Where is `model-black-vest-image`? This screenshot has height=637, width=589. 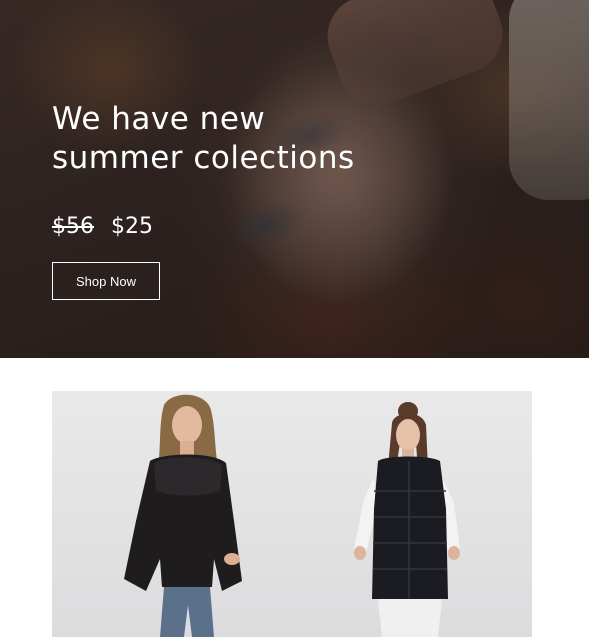 model-black-vest-image is located at coordinates (407, 519).